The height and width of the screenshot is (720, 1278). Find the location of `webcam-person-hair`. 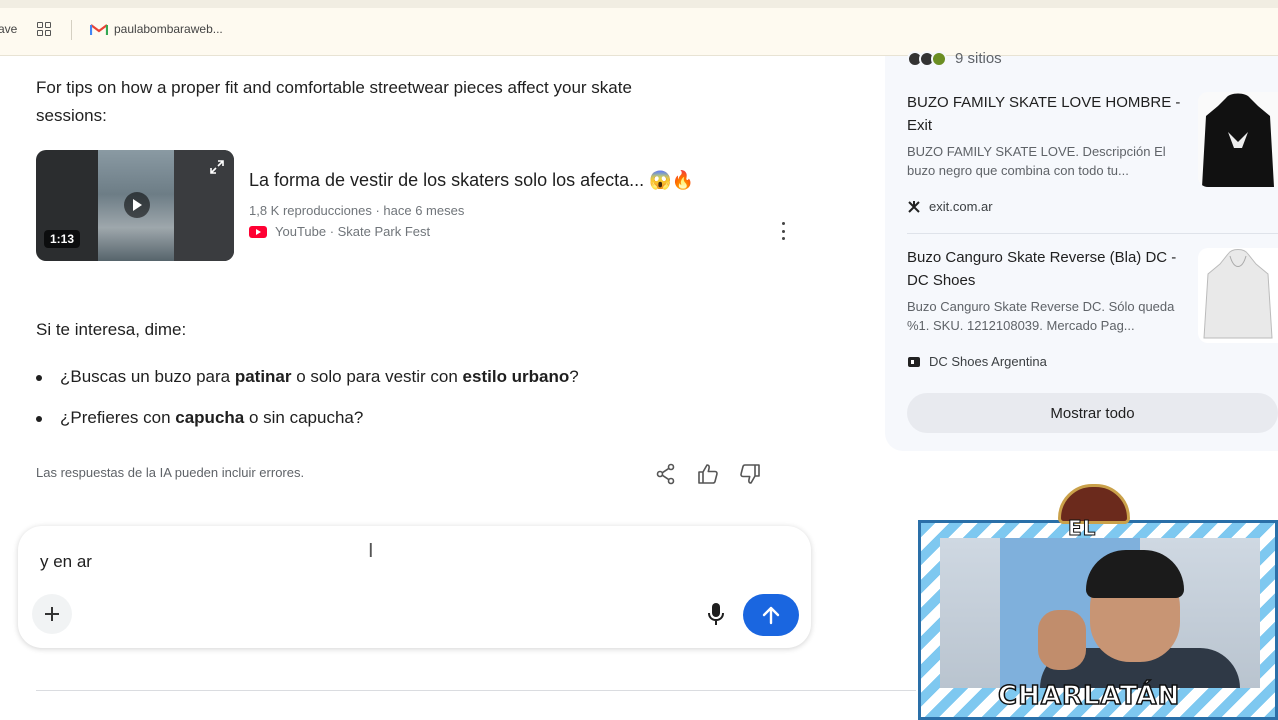

webcam-person-hair is located at coordinates (1135, 574).